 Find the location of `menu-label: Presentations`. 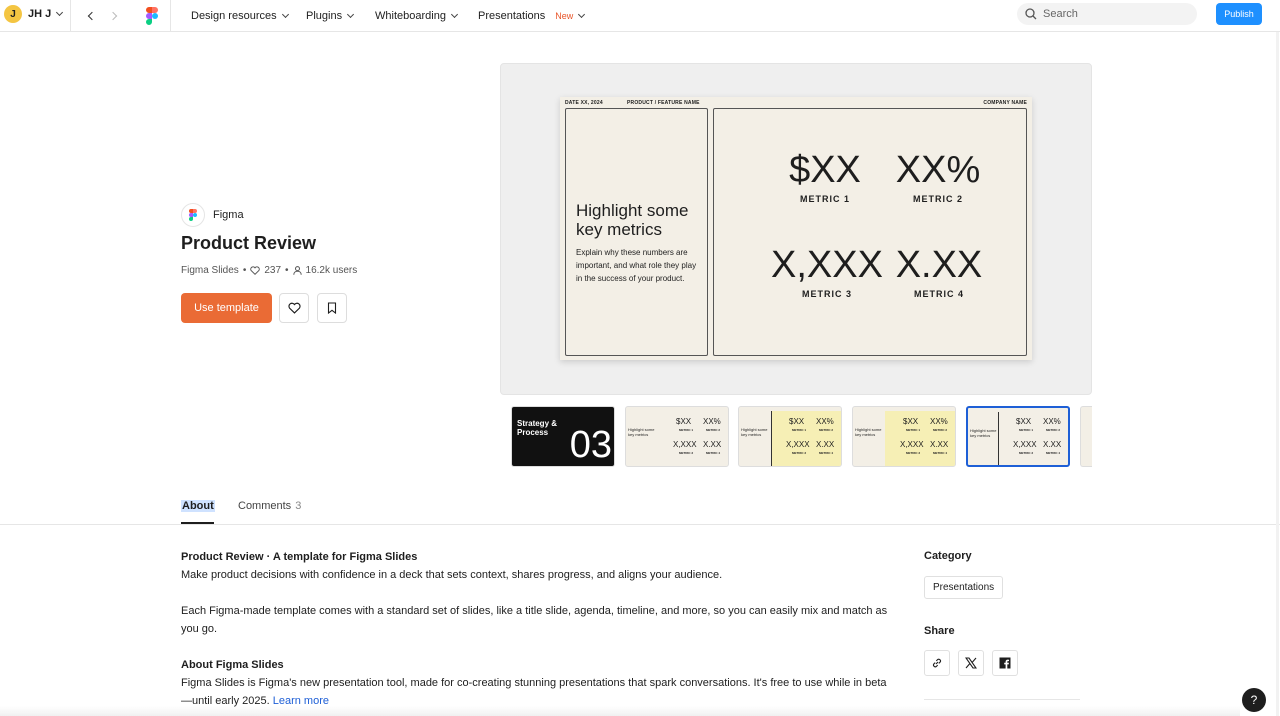

menu-label: Presentations is located at coordinates (512, 16).